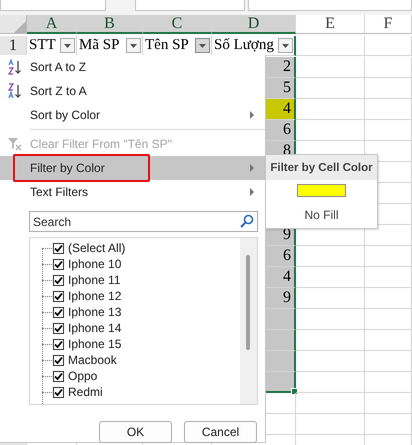  I want to click on sort-ascending-icon, so click(15, 67).